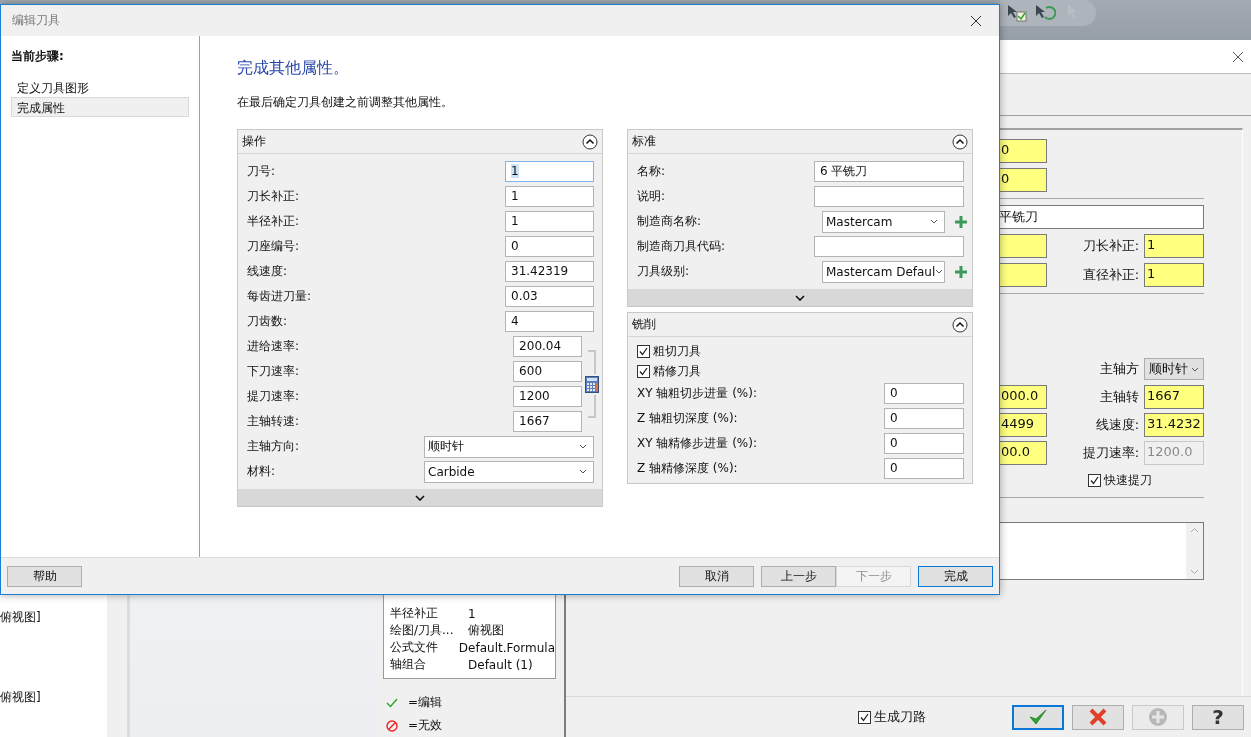 The image size is (1251, 737). Describe the element at coordinates (892, 717) in the screenshot. I see `checkbox: 生成刀路` at that location.